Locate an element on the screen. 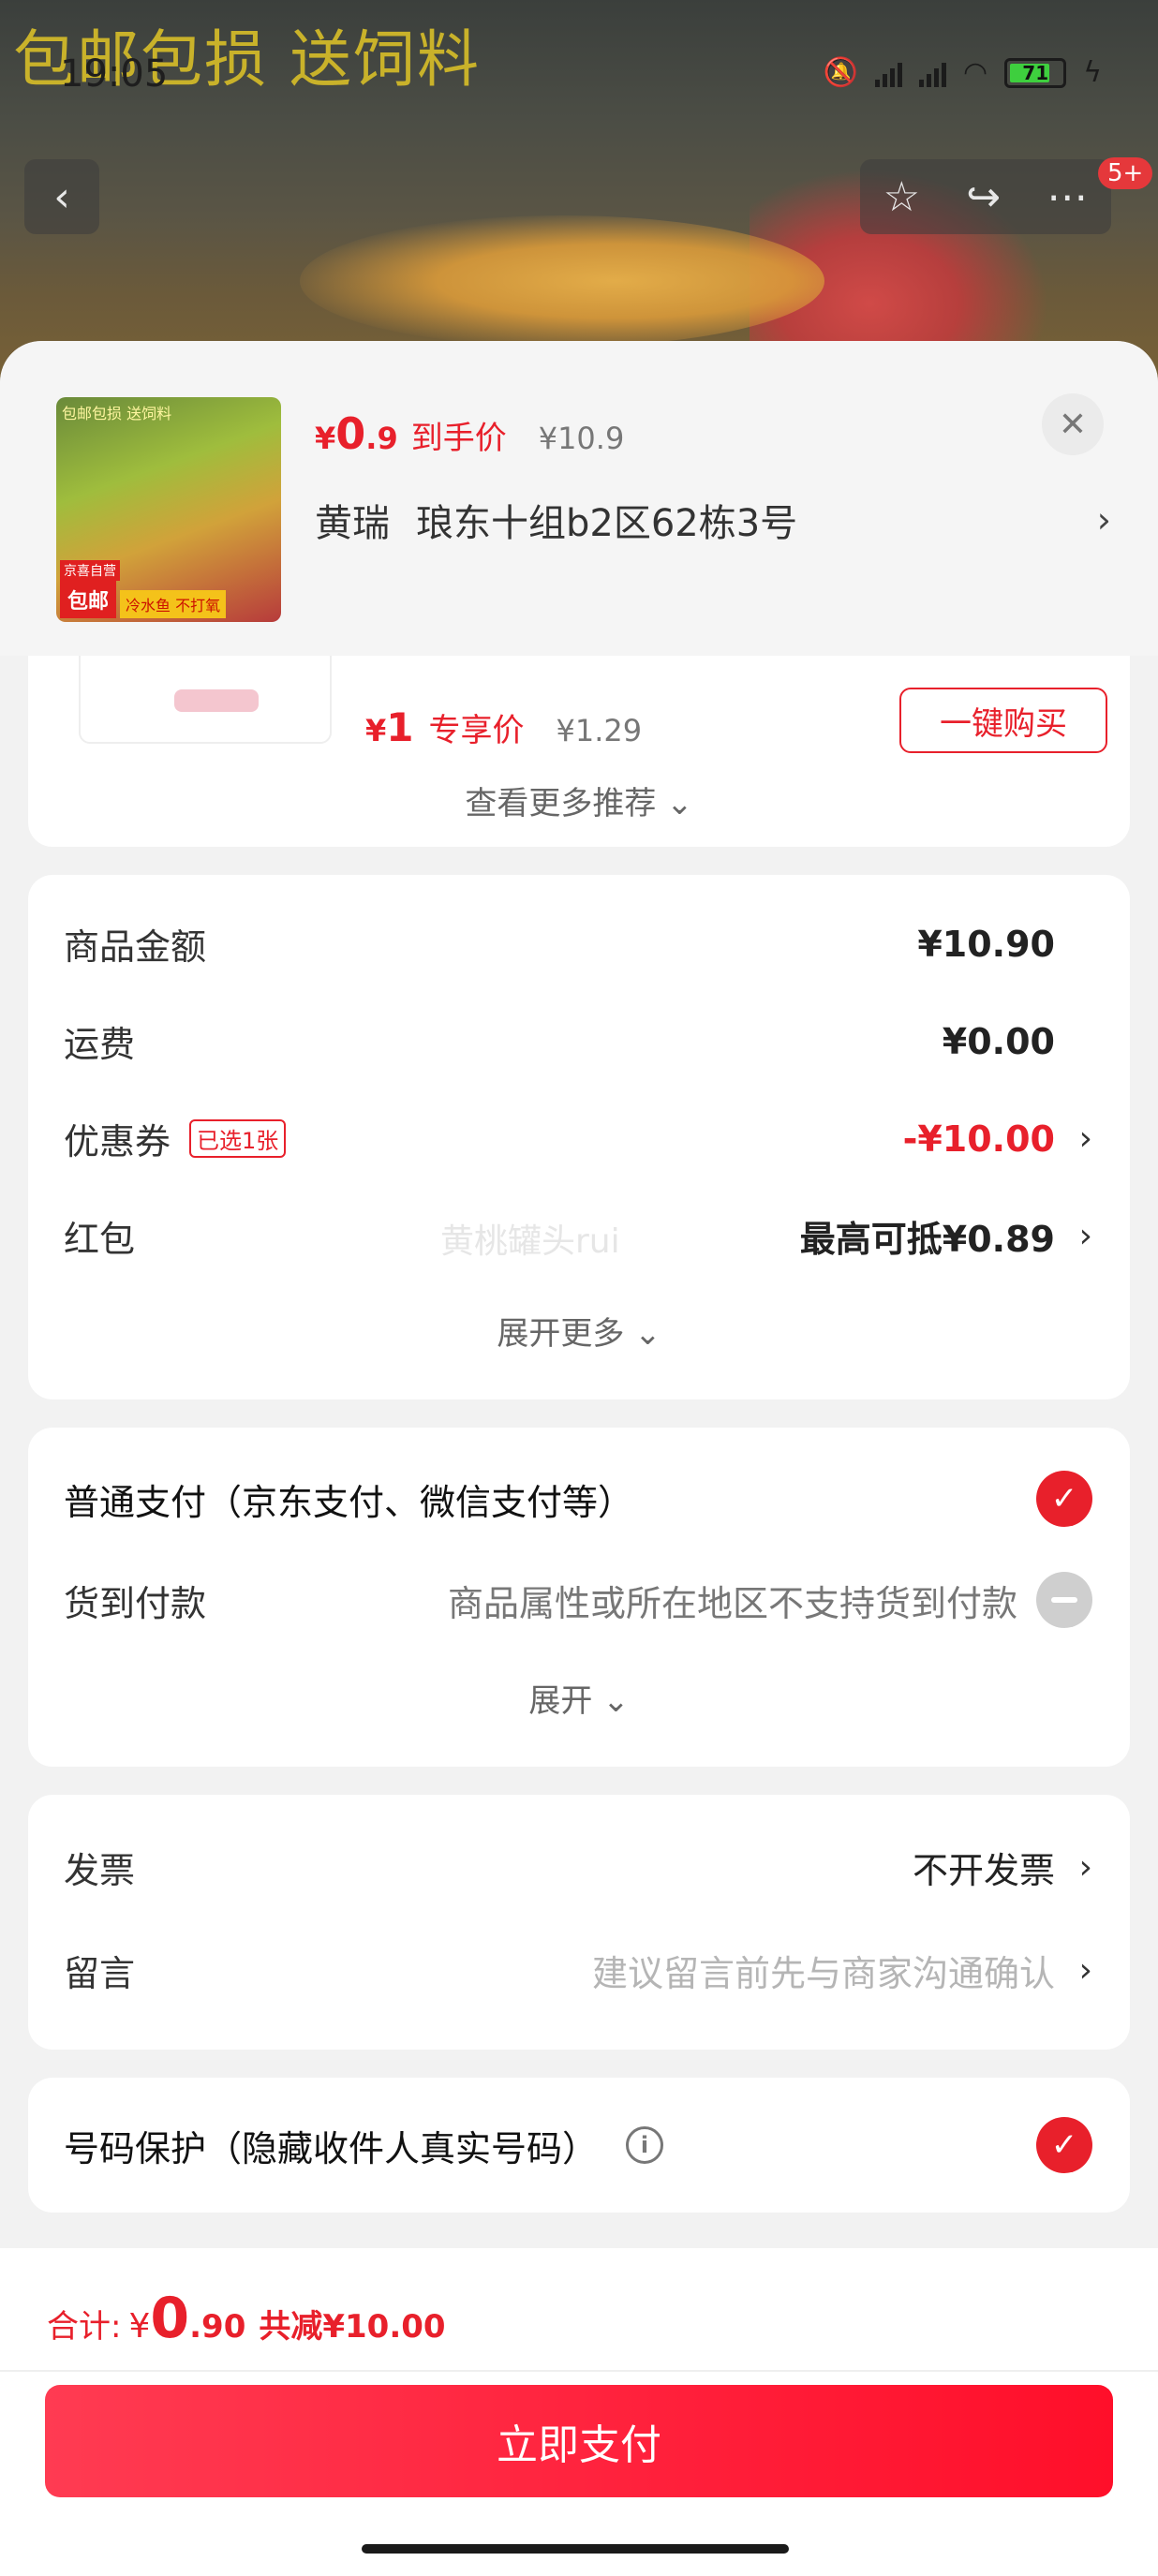 The height and width of the screenshot is (2576, 1158). home-indicator is located at coordinates (576, 2549).